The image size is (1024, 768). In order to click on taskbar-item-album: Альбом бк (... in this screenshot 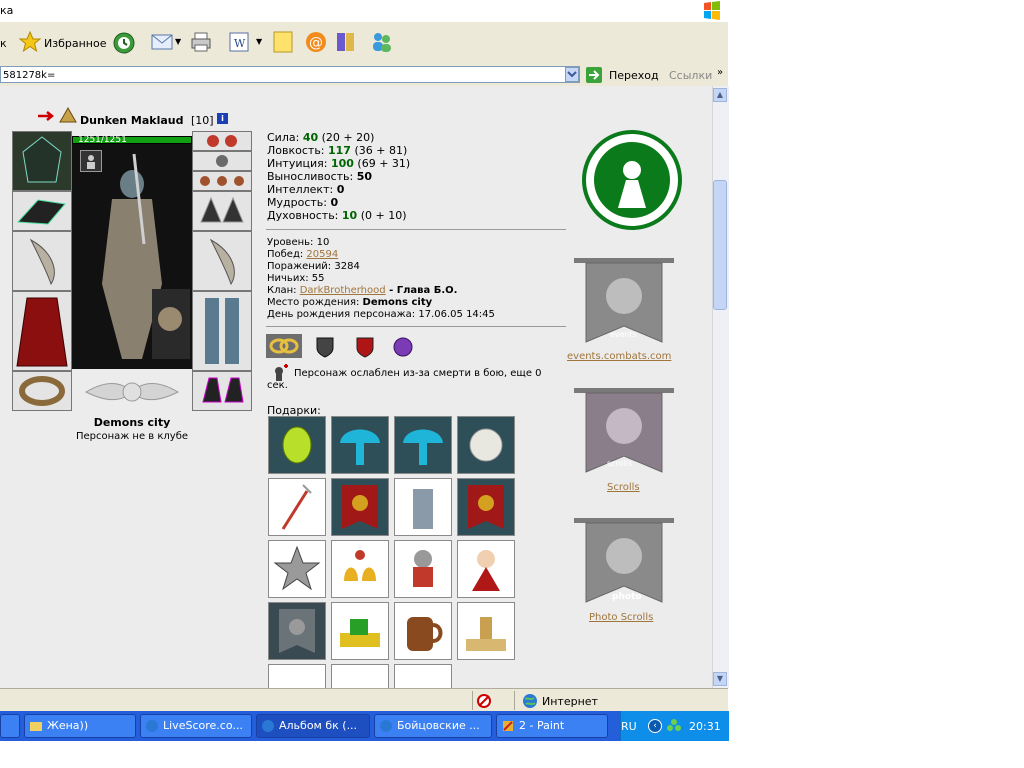, I will do `click(313, 726)`.